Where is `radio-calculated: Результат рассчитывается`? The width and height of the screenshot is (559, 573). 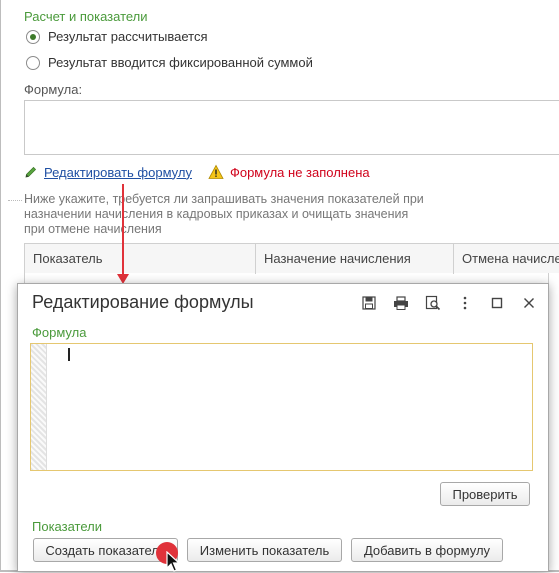 radio-calculated: Результат рассчитывается is located at coordinates (117, 36).